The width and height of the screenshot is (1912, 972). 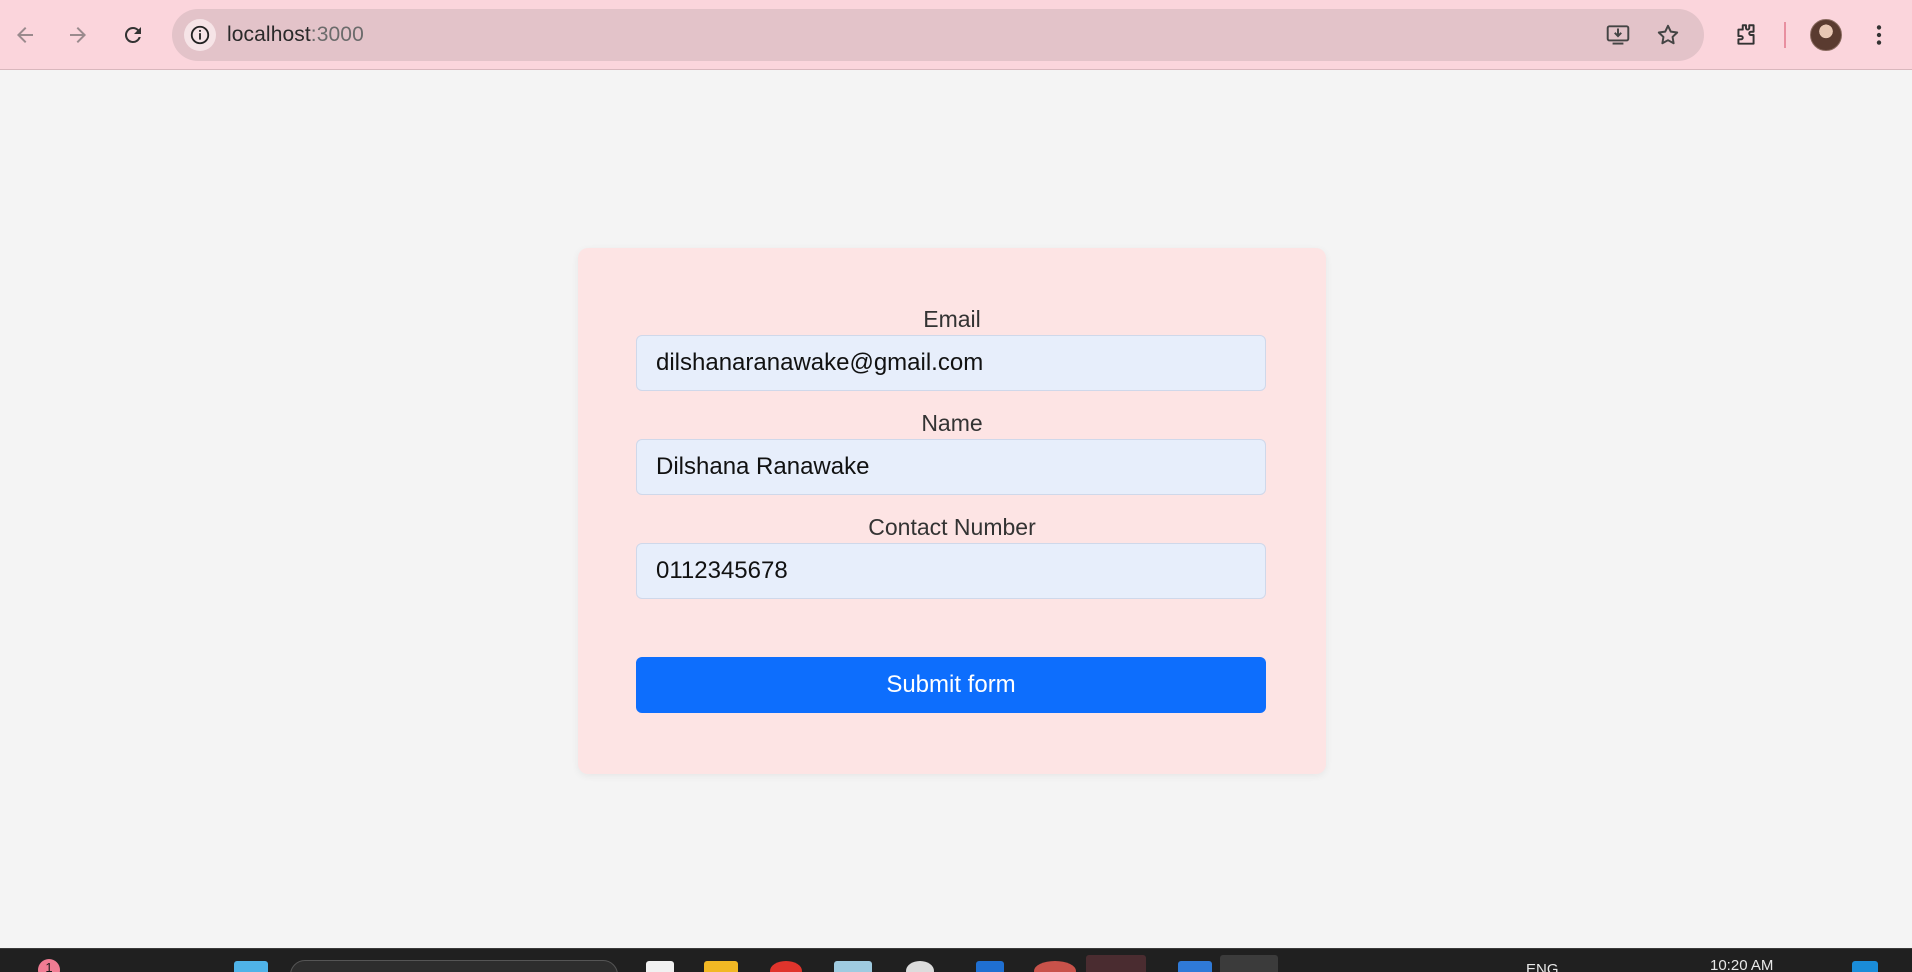 What do you see at coordinates (1785, 35) in the screenshot?
I see `toolbar-separator` at bounding box center [1785, 35].